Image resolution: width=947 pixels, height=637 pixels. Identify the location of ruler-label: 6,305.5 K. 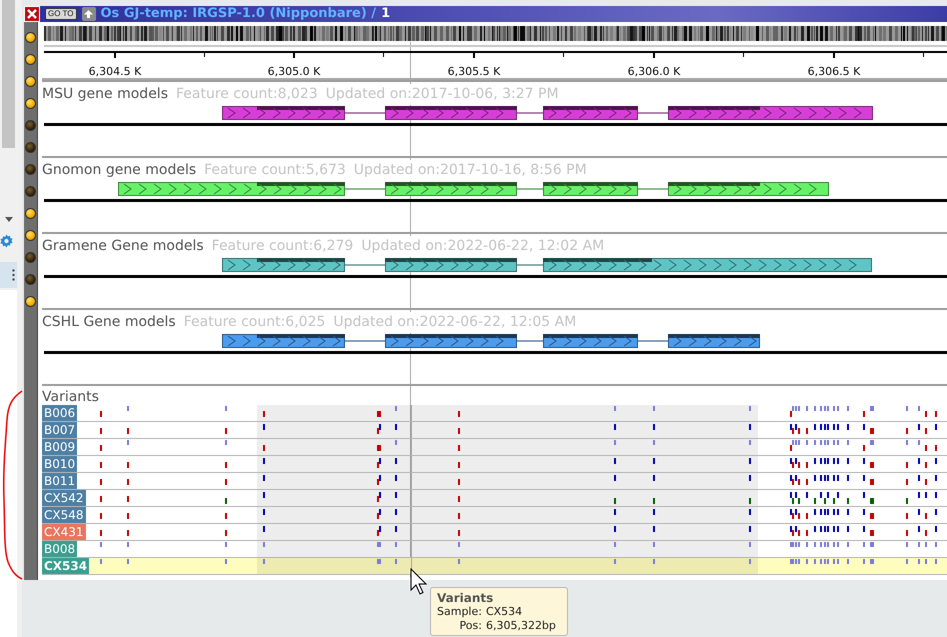
(474, 71).